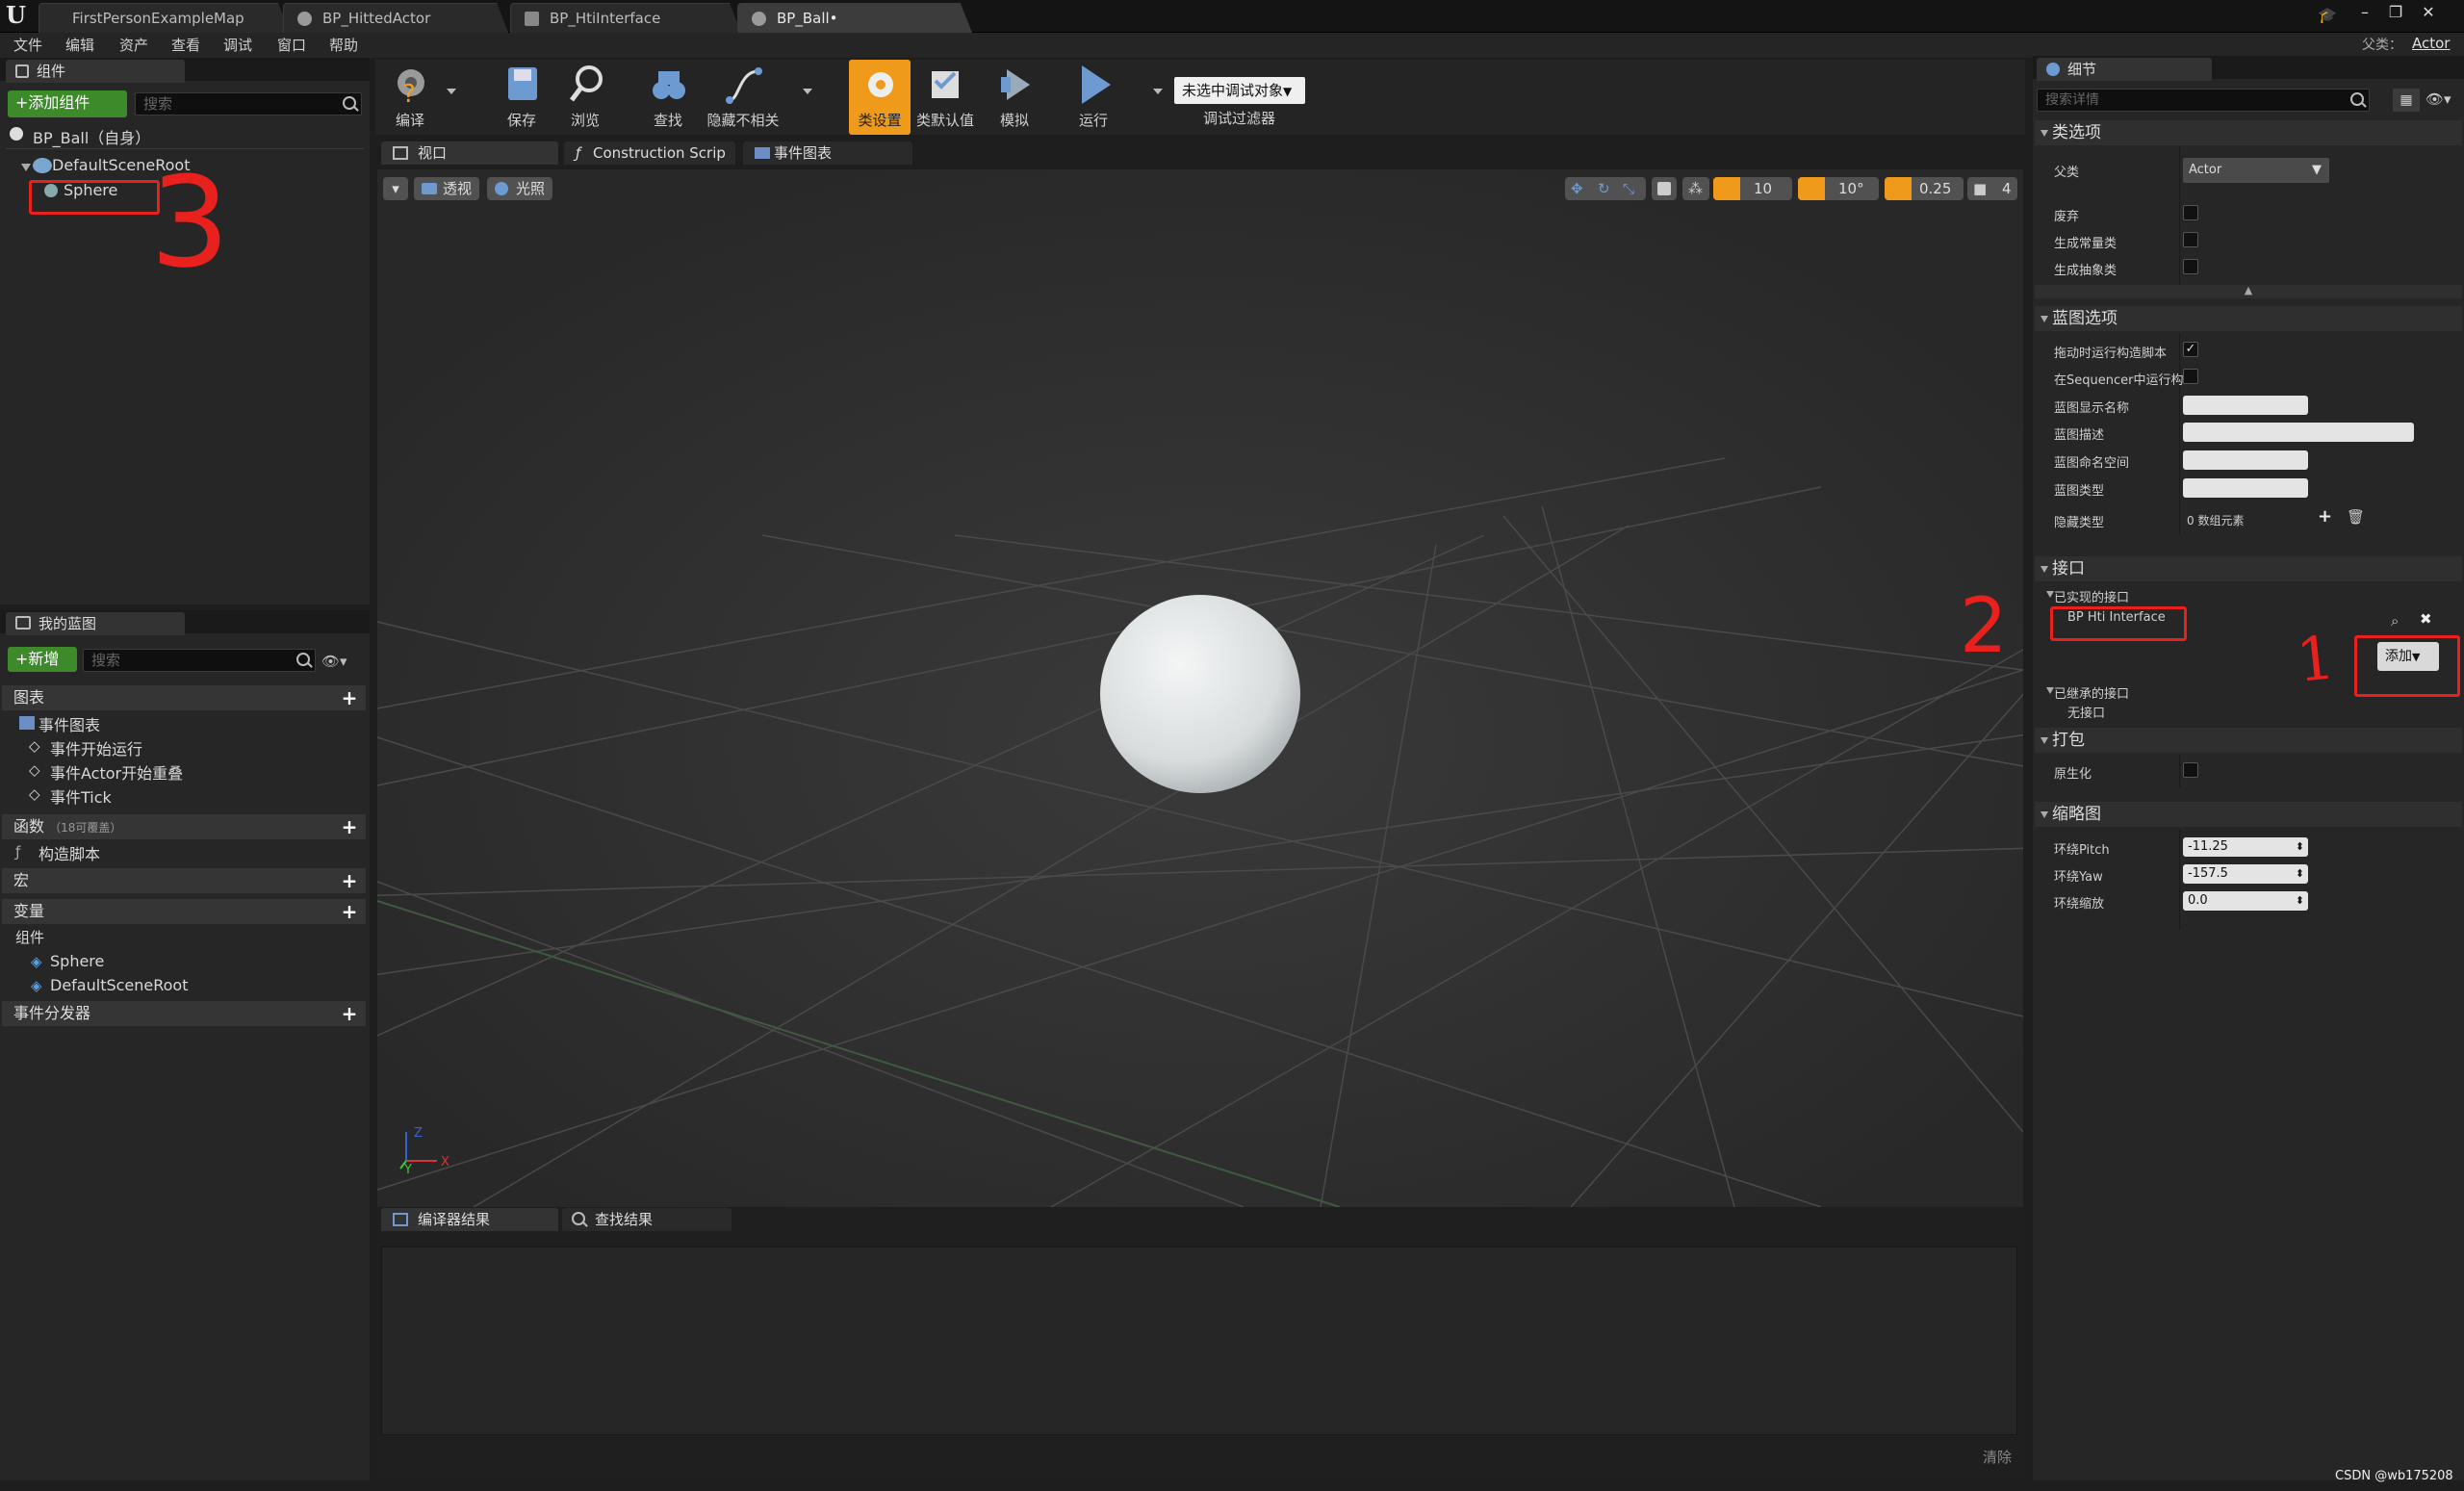 The image size is (2464, 1491). Describe the element at coordinates (2124, 69) in the screenshot. I see `tab-details: 细节` at that location.